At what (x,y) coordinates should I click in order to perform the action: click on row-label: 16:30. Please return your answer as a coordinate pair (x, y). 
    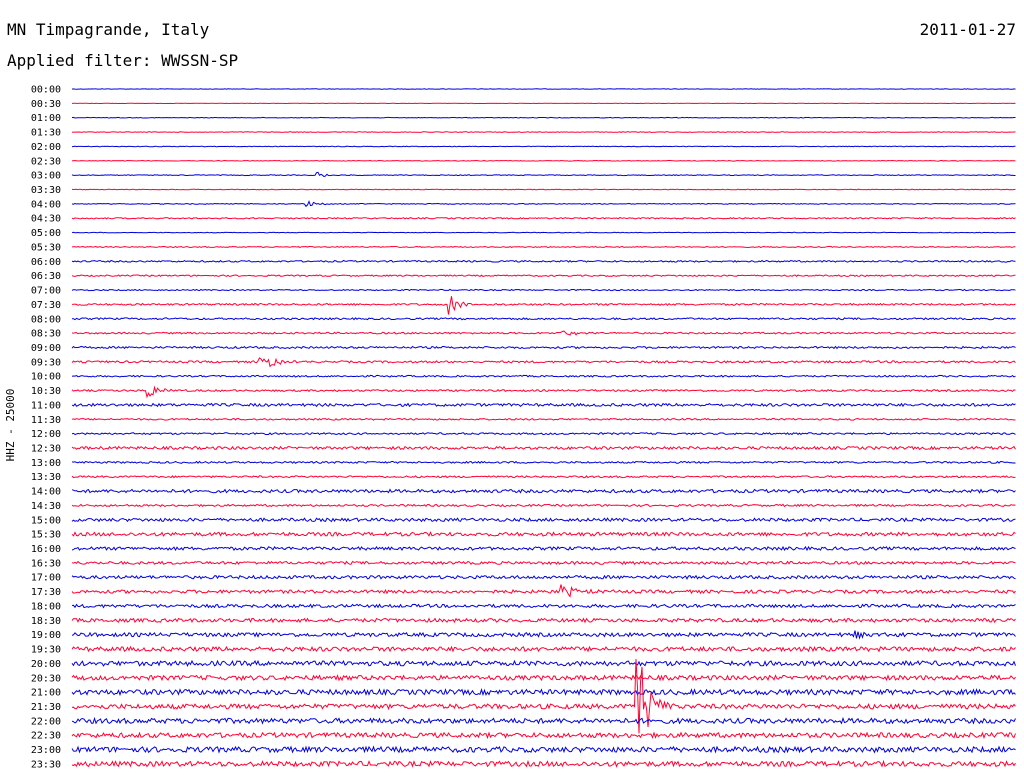
    Looking at the image, I should click on (46, 563).